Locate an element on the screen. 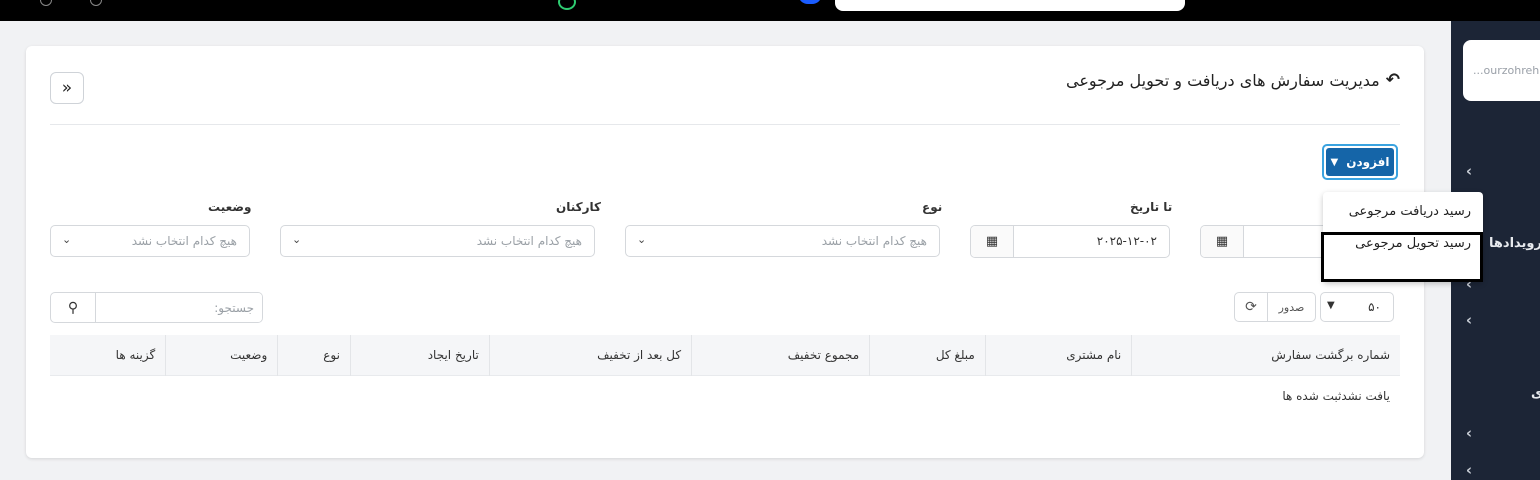 The image size is (1540, 480). add-button: افزودن ▼ is located at coordinates (1360, 162).